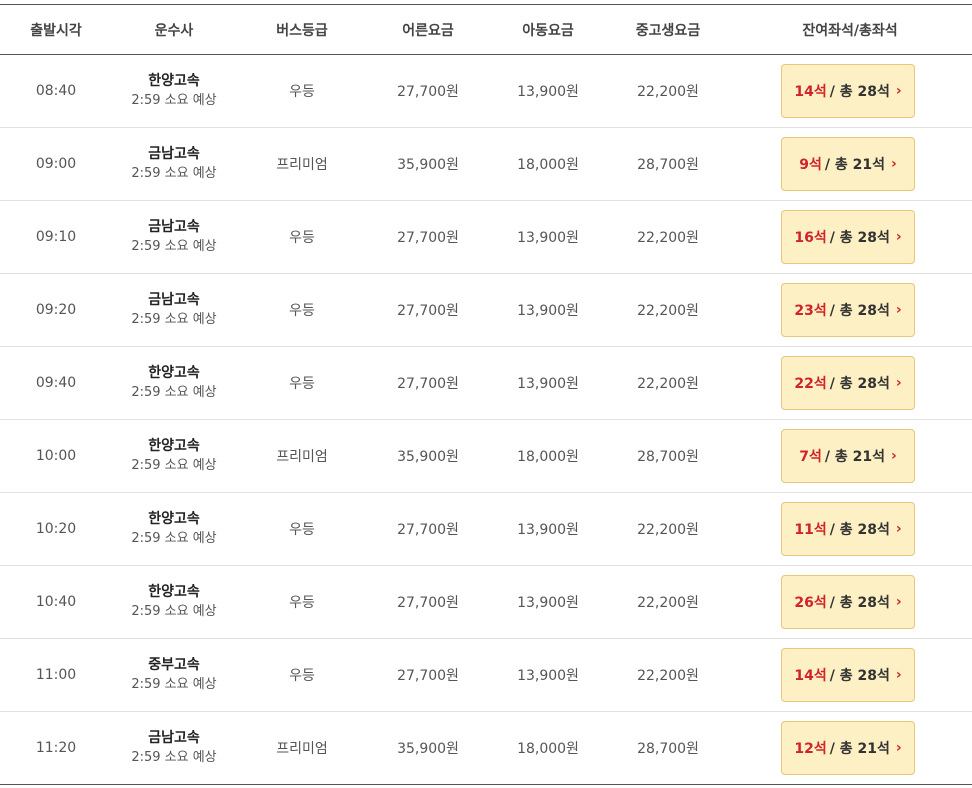 The height and width of the screenshot is (788, 972). I want to click on company-cell: 중부고속 2:59 소요 예상, so click(174, 675).